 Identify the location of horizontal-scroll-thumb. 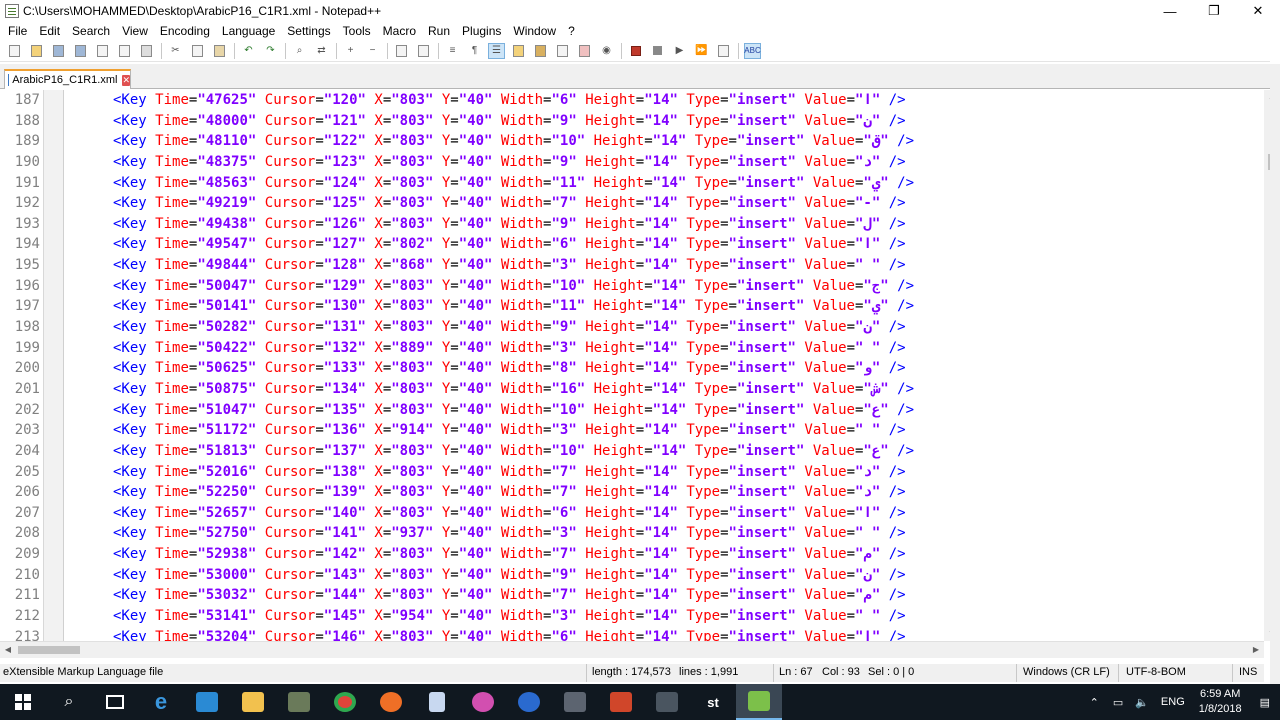
(49, 650).